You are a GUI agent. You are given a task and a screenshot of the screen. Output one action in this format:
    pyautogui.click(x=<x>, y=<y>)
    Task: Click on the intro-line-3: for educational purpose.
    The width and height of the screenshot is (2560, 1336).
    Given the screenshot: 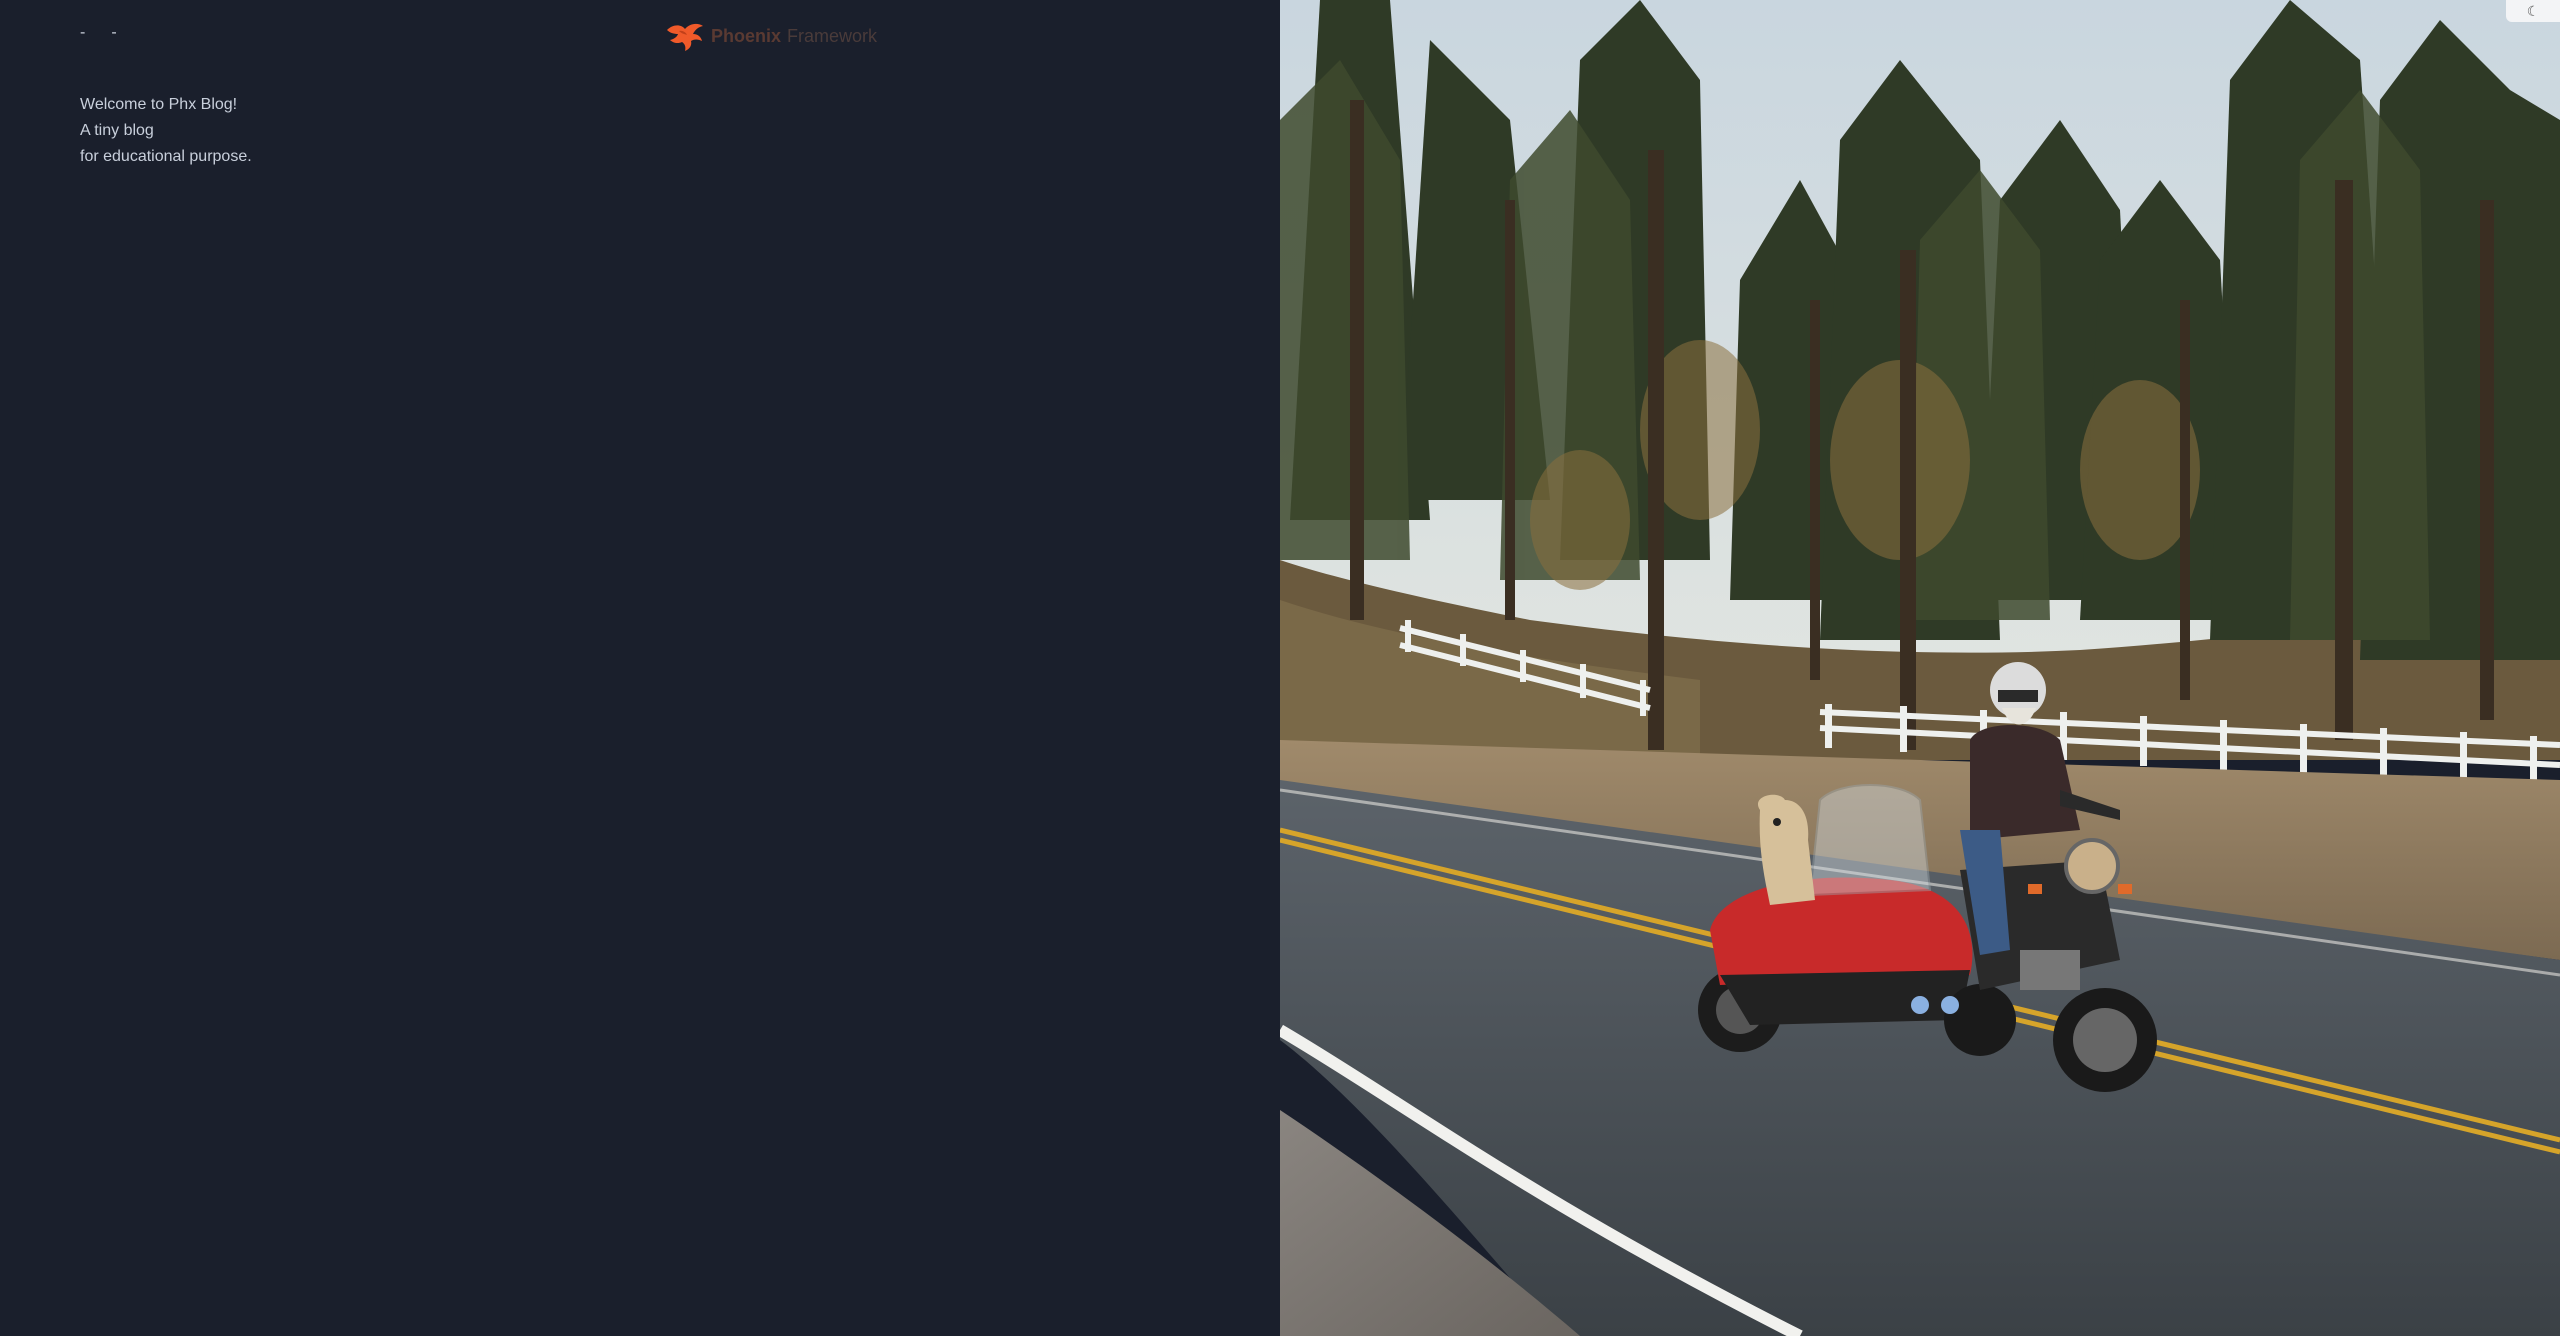 What is the action you would take?
    pyautogui.click(x=166, y=156)
    